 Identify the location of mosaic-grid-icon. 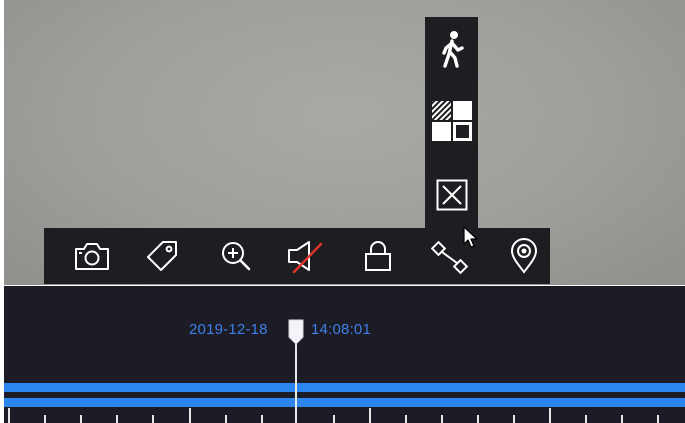
(452, 121).